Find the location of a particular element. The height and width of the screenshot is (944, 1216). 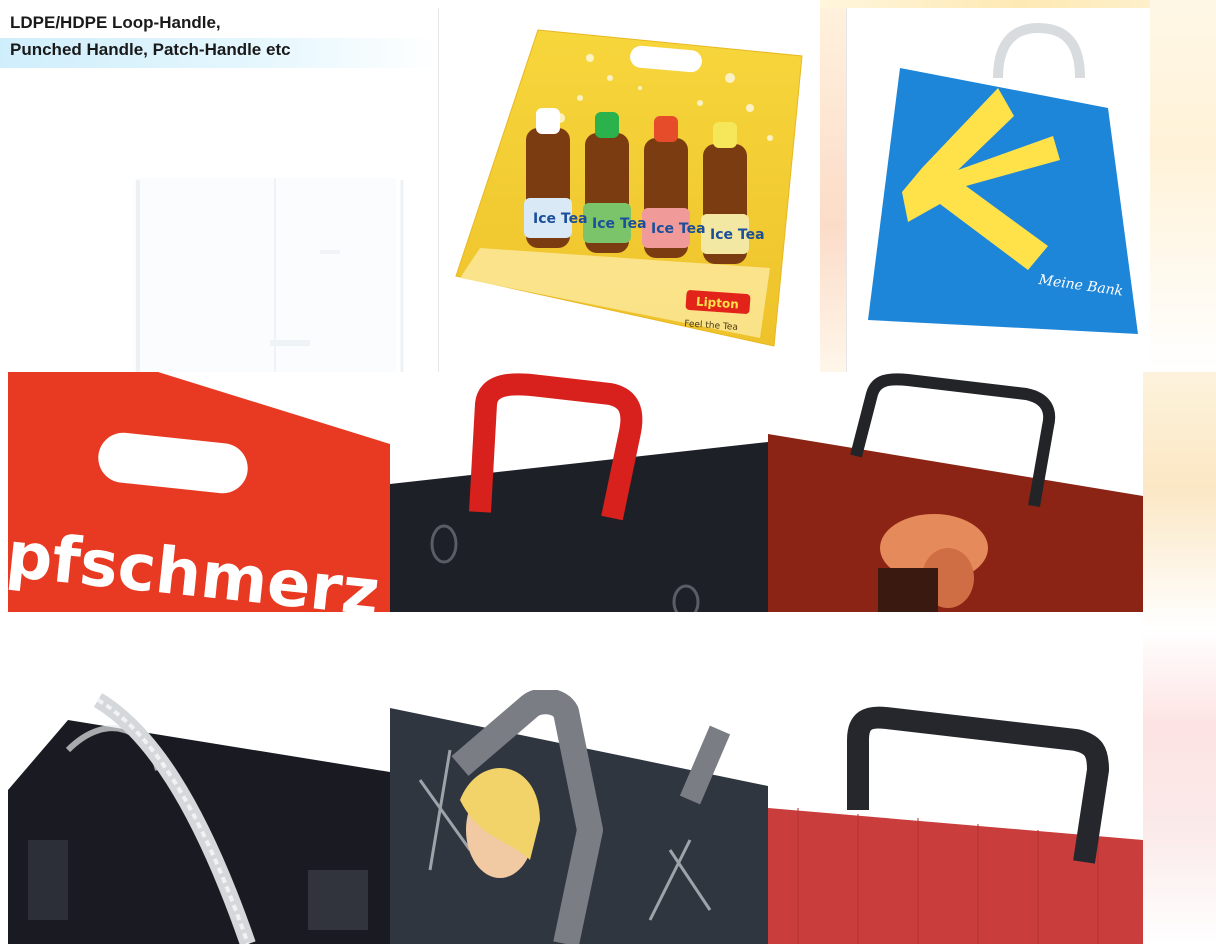

background-panel-edge is located at coordinates (833, 190).